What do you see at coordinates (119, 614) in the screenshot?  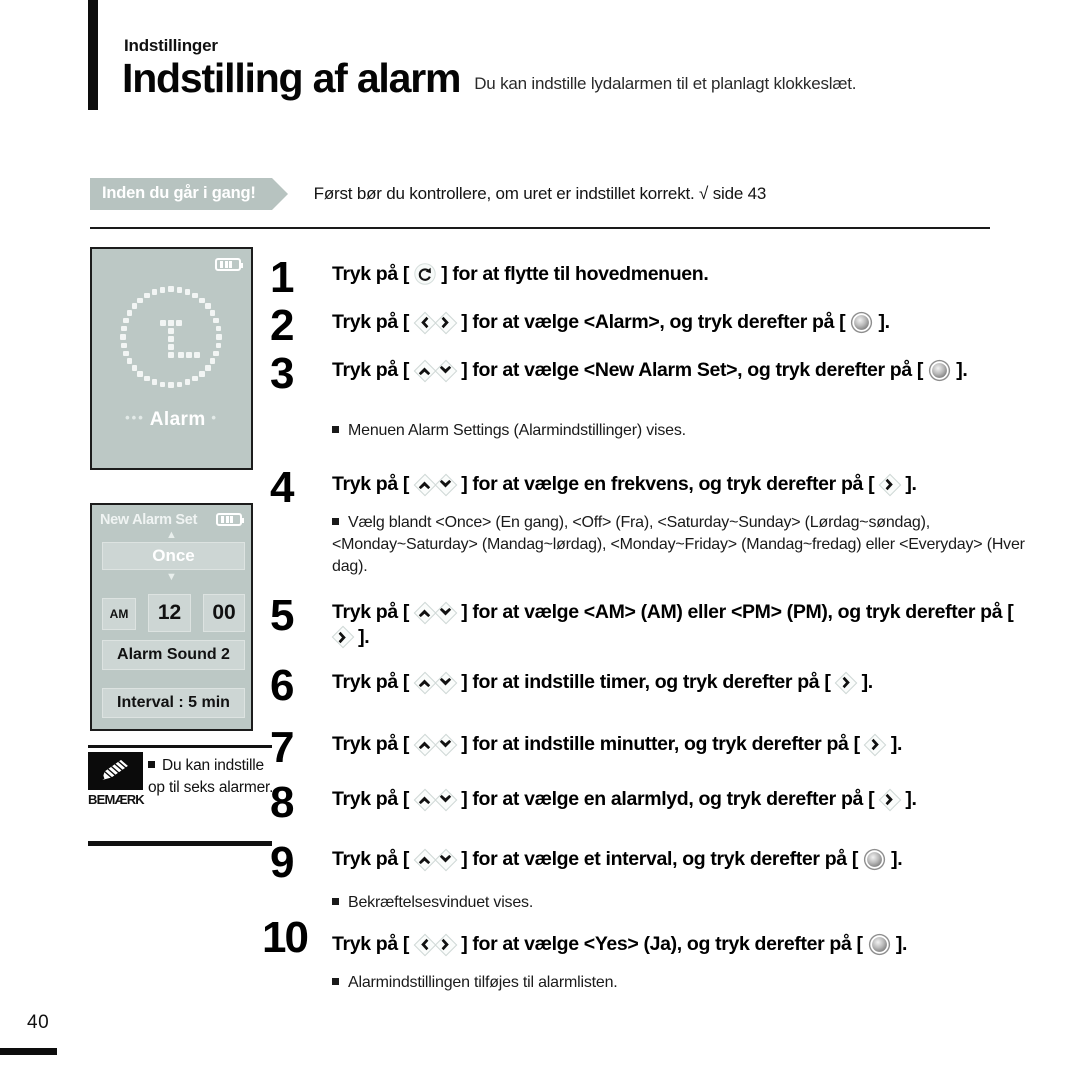 I see `ampm-field: AM` at bounding box center [119, 614].